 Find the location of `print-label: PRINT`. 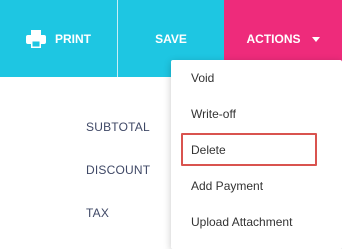

print-label: PRINT is located at coordinates (73, 38).